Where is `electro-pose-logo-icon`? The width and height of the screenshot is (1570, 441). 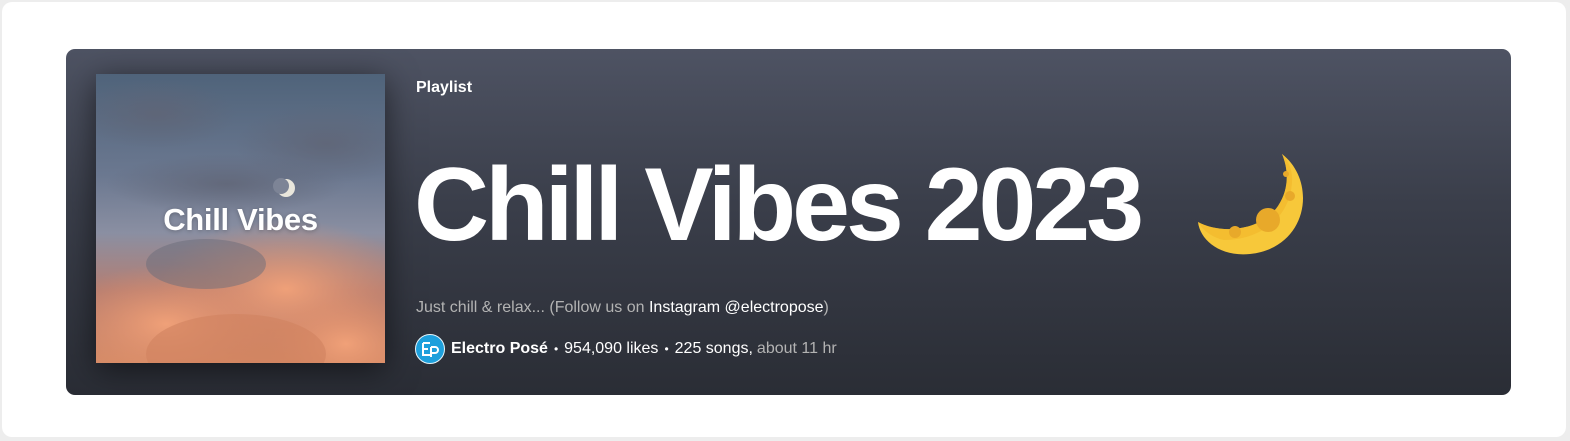 electro-pose-logo-icon is located at coordinates (430, 349).